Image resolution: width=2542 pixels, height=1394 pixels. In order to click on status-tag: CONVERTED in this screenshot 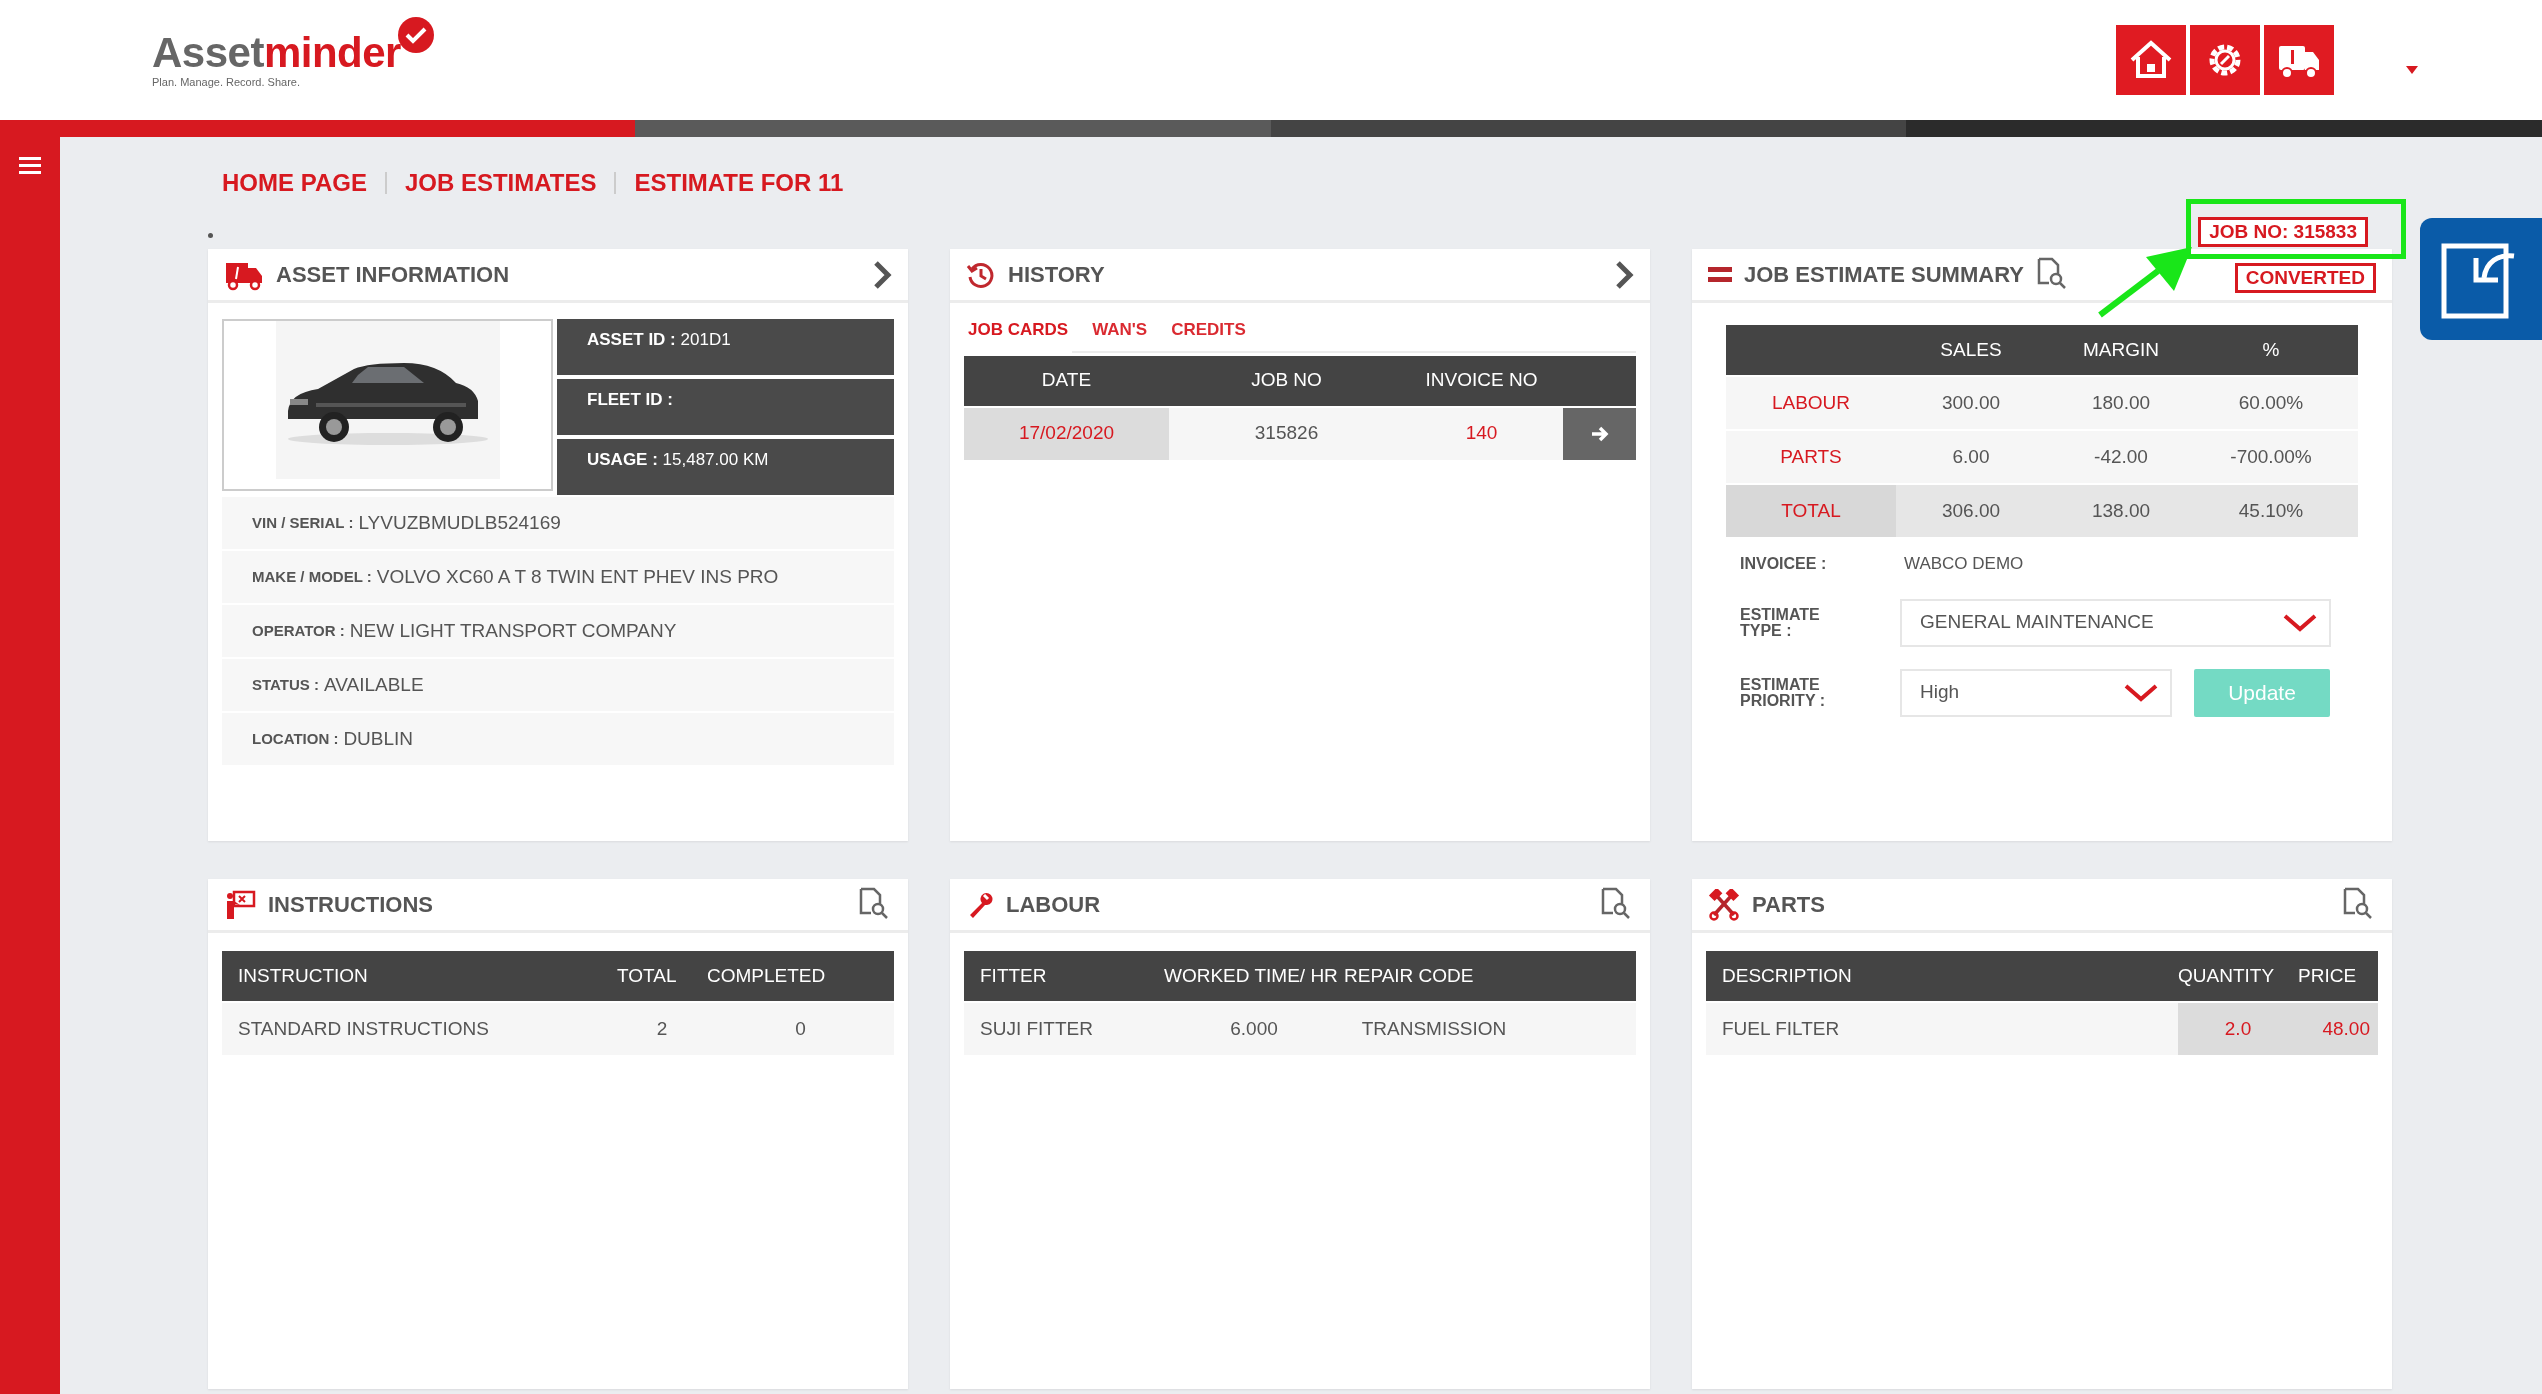, I will do `click(2305, 278)`.